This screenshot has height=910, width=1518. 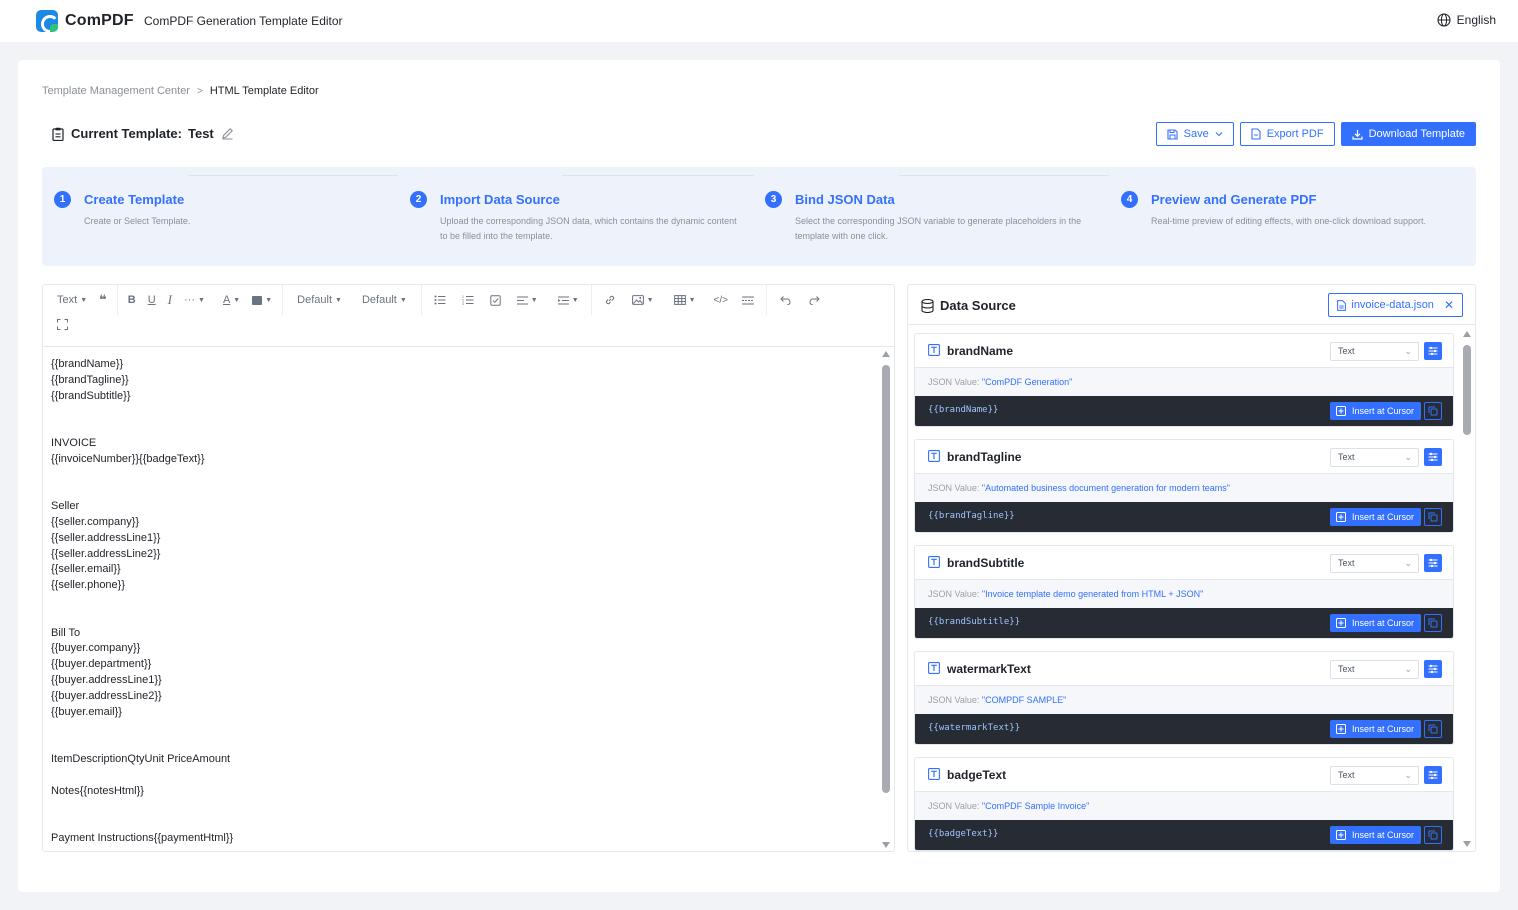 I want to click on app-title: ComPDF Generation Template Editor, so click(x=243, y=21).